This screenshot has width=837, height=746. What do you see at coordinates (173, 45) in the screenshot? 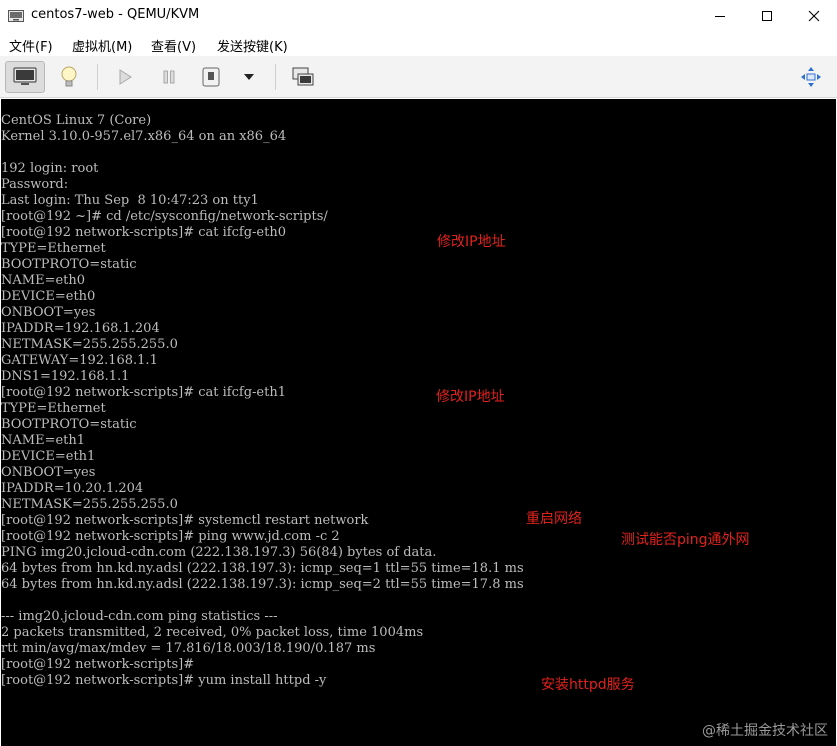
I see `menu-view: 查看(V)` at bounding box center [173, 45].